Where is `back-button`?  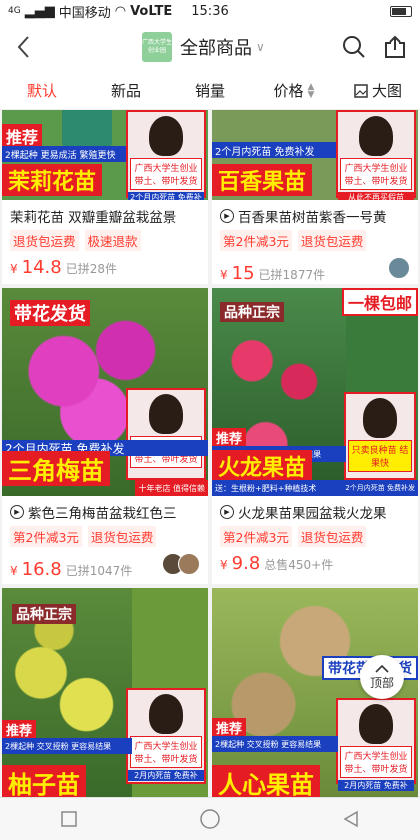 back-button is located at coordinates (23, 47).